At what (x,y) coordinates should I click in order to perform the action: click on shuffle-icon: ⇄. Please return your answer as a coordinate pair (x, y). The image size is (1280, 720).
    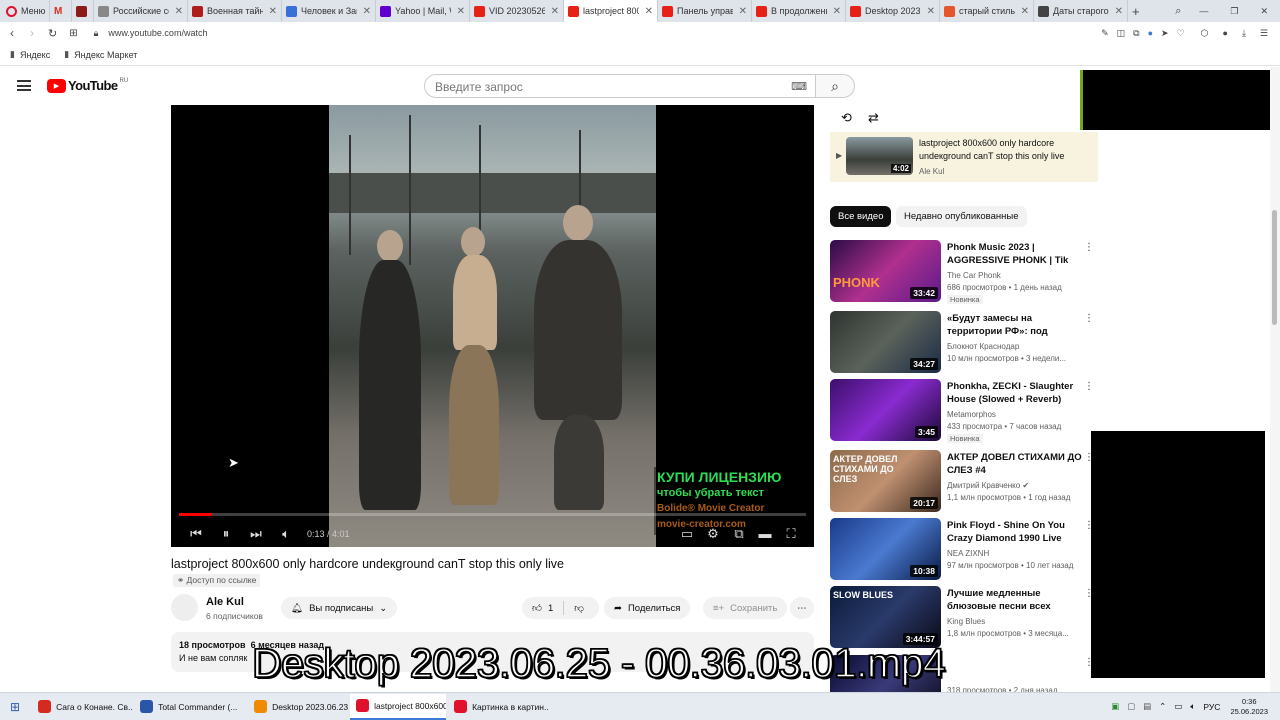
    Looking at the image, I should click on (873, 118).